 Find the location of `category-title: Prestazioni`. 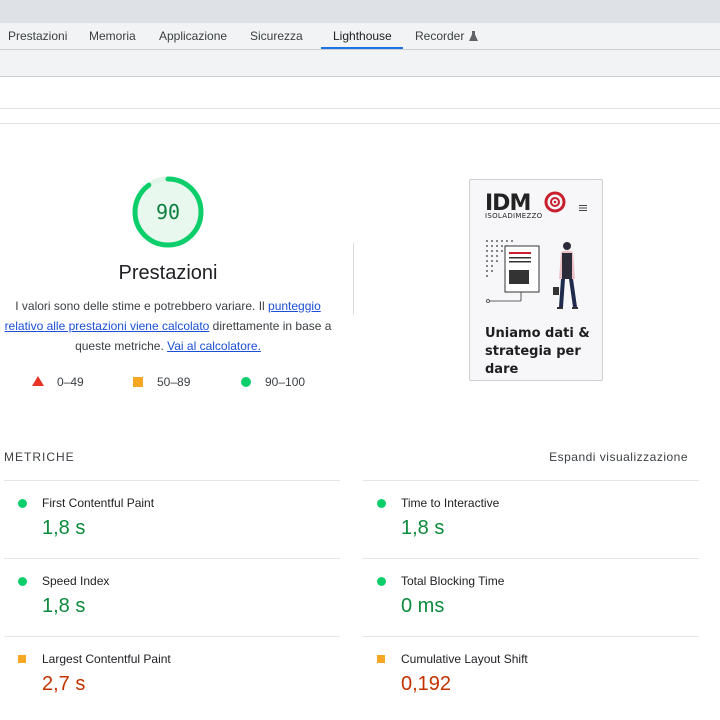

category-title: Prestazioni is located at coordinates (168, 273).